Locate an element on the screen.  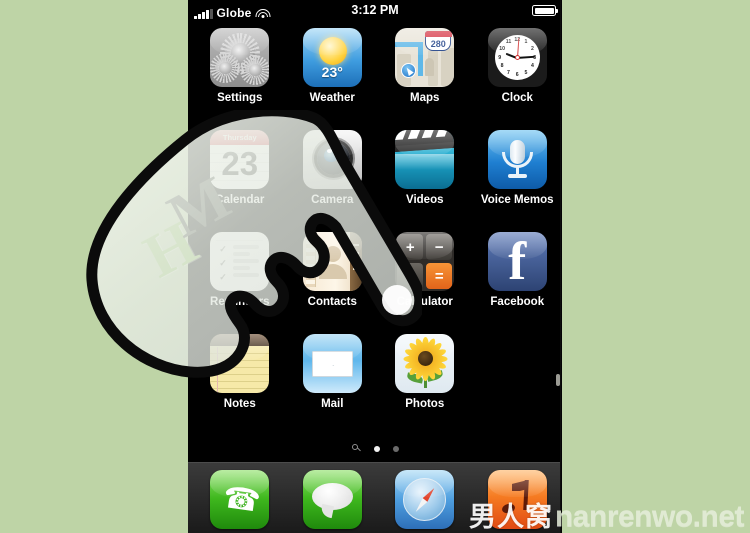
maps-icon: 280 is located at coordinates (425, 57).